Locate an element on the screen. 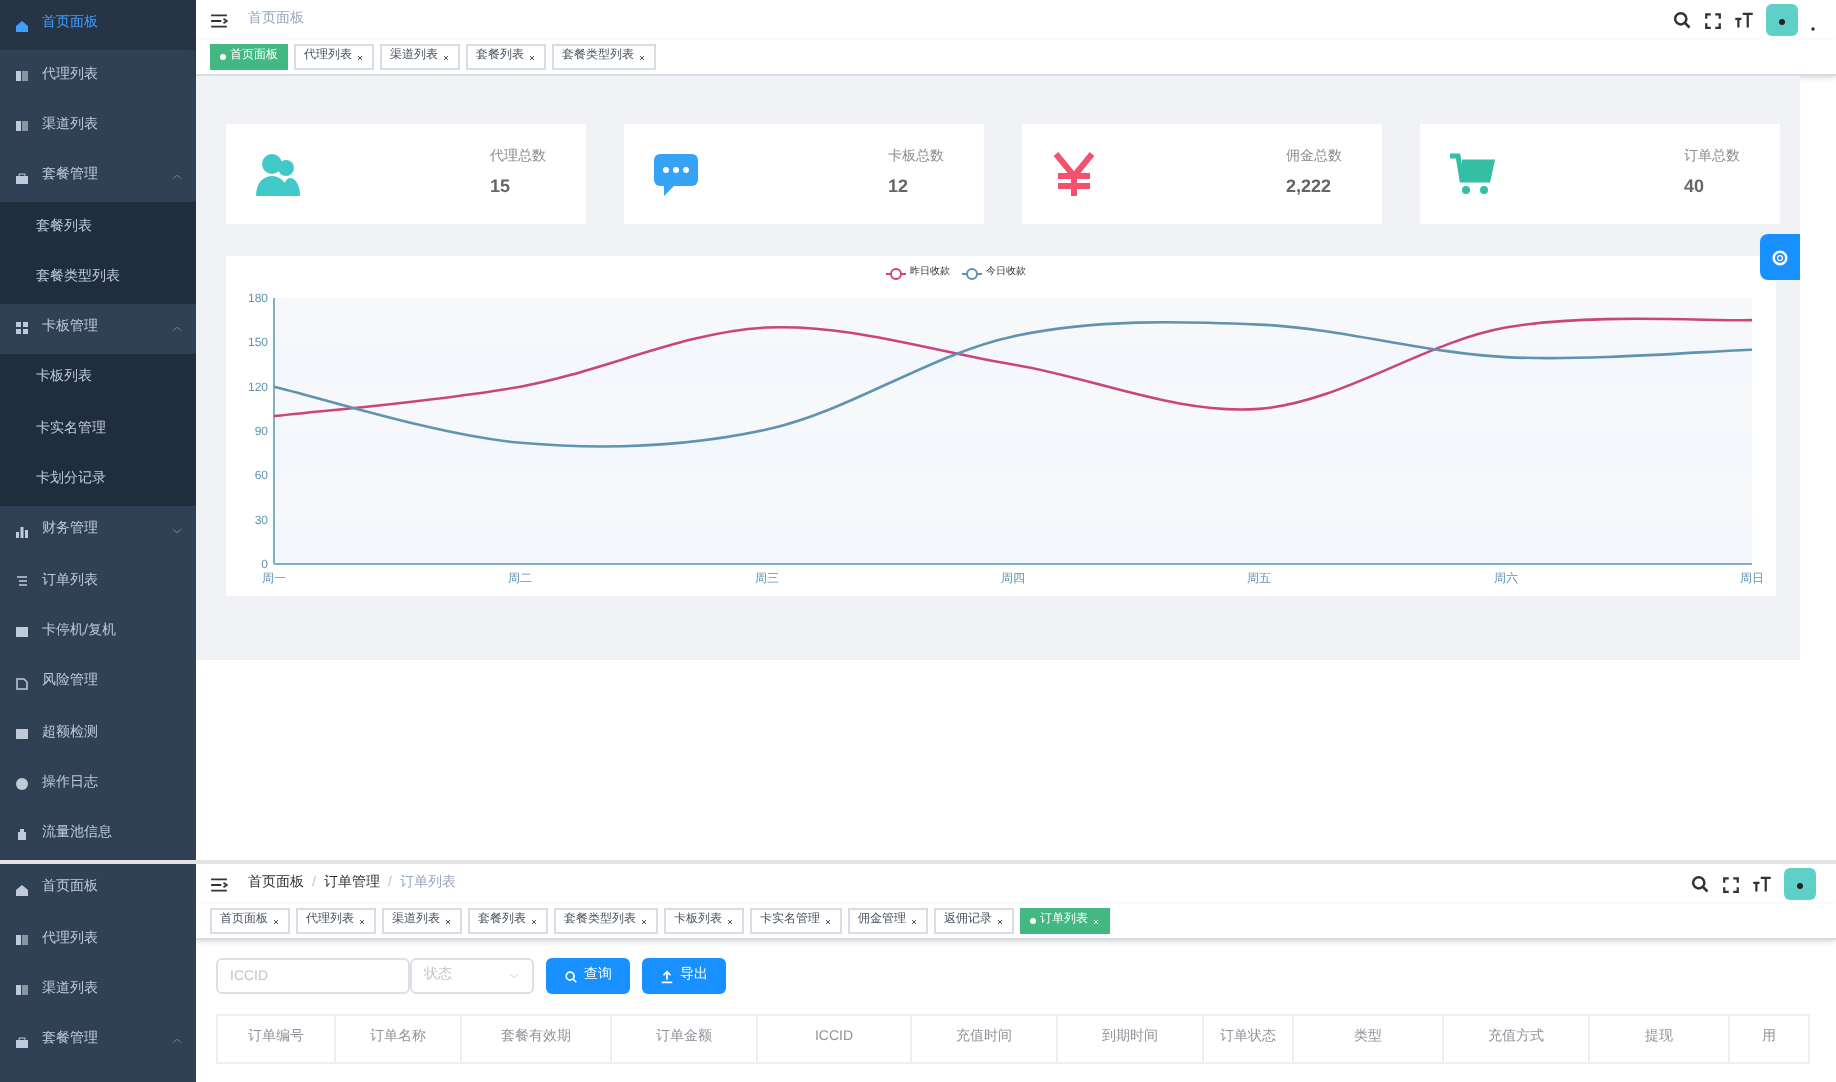 This screenshot has width=1836, height=1082. stat-value: 12 is located at coordinates (898, 187).